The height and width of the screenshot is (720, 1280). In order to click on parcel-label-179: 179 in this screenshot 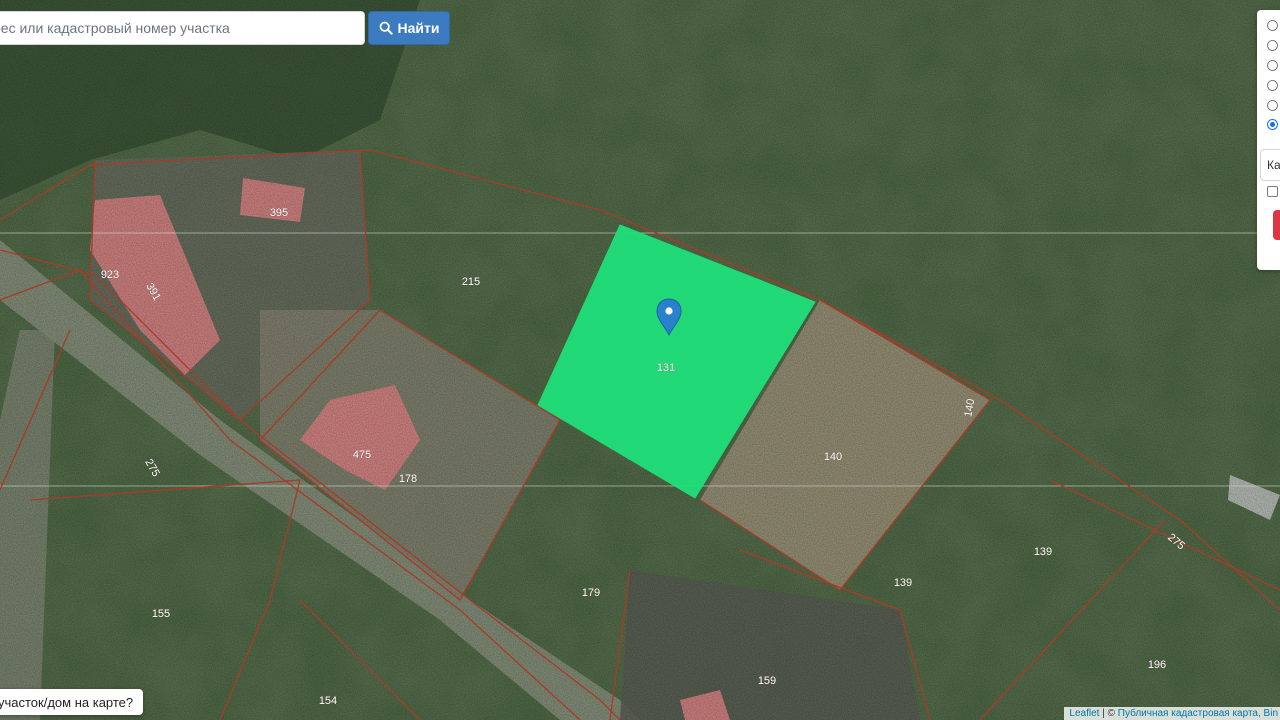, I will do `click(591, 593)`.